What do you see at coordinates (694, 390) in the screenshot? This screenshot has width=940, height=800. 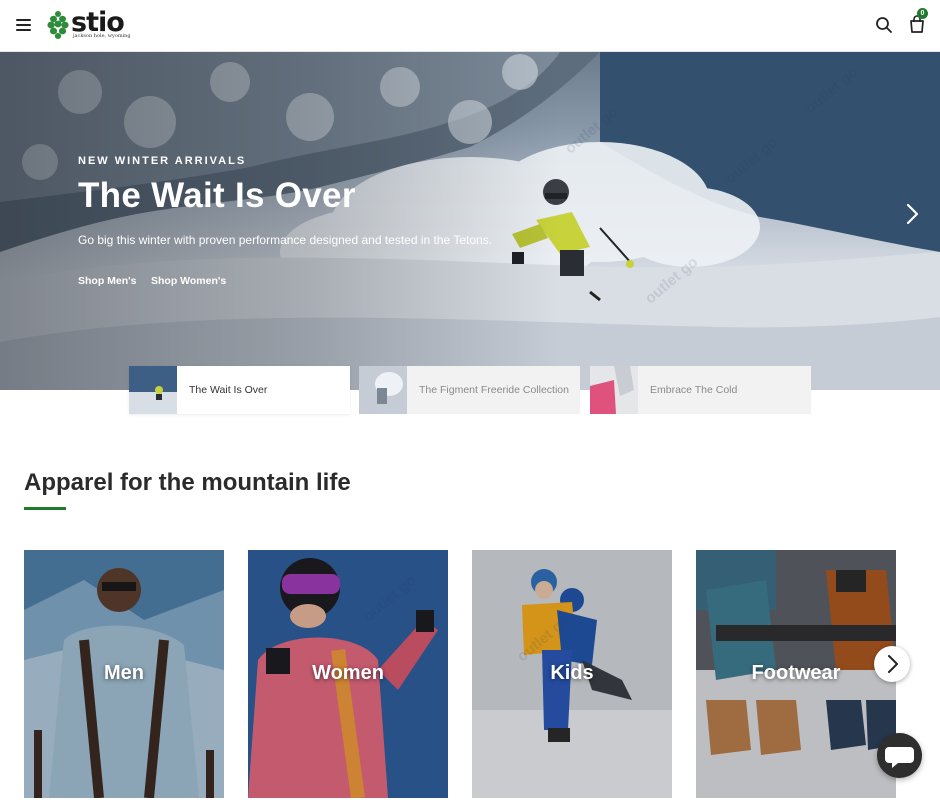 I see `slide-thumb-label: Embrace The Cold` at bounding box center [694, 390].